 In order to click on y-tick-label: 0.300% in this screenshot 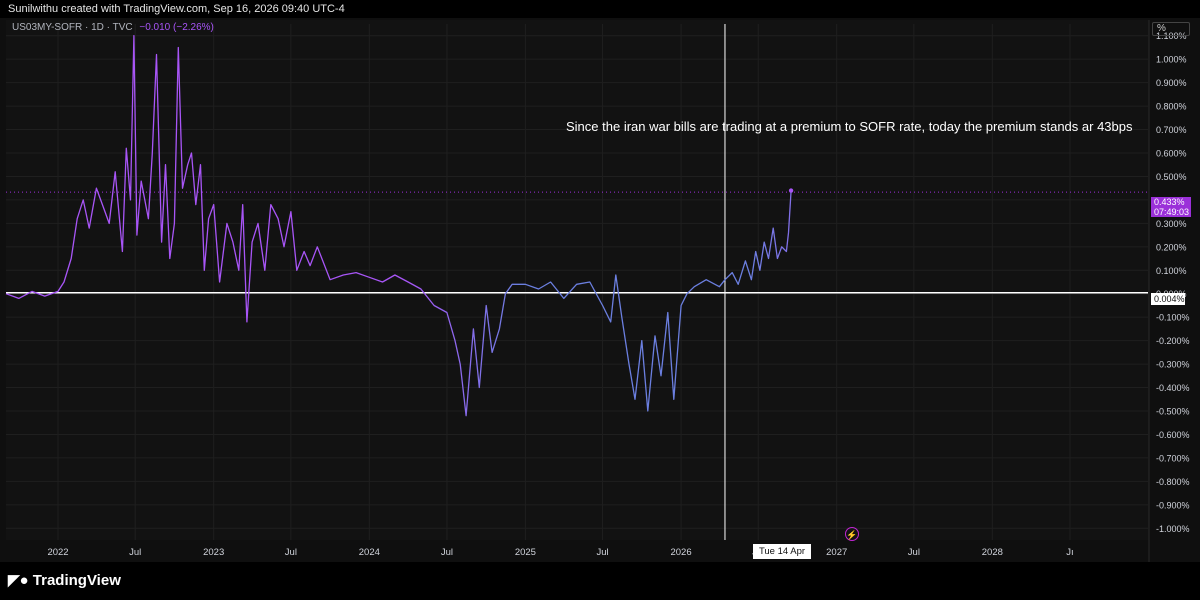, I will do `click(1171, 224)`.